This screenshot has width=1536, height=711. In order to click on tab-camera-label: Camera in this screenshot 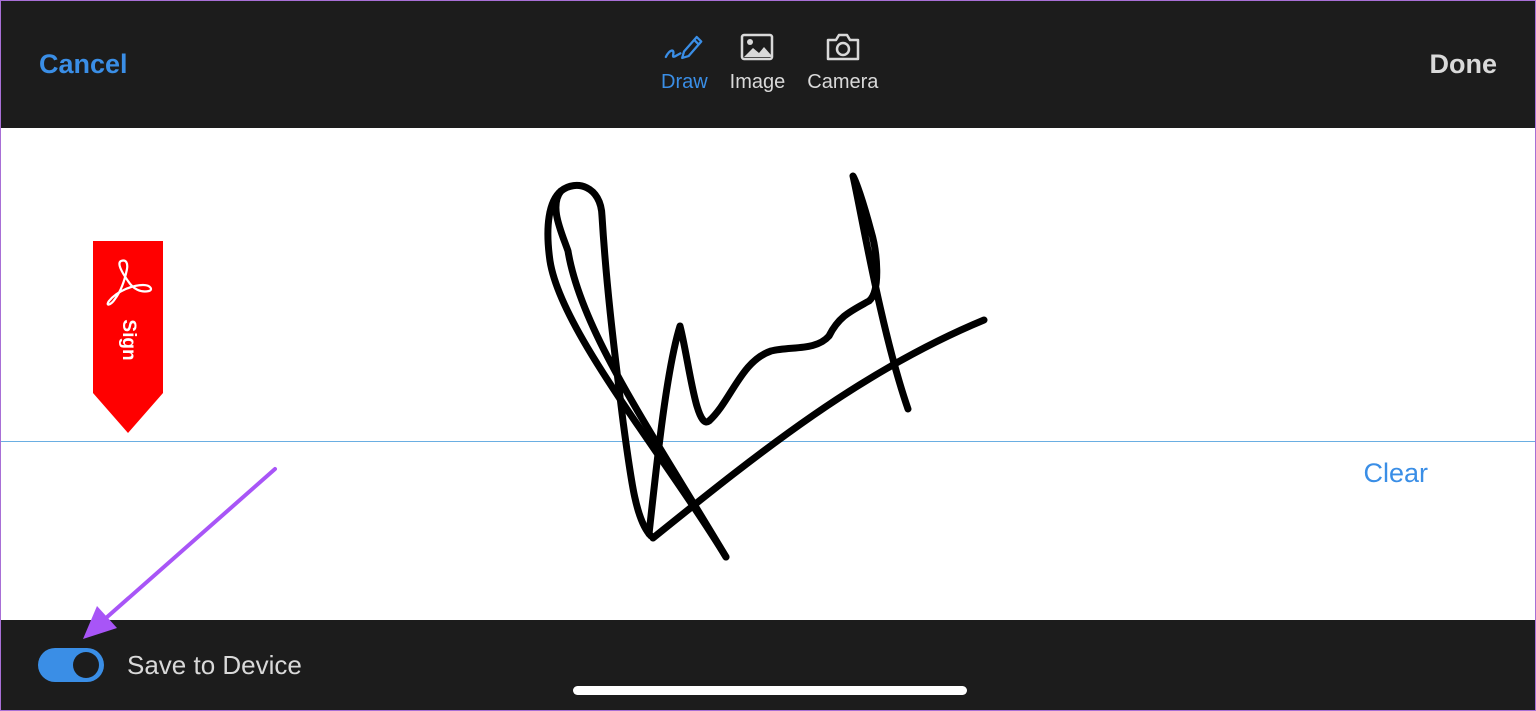, I will do `click(843, 82)`.